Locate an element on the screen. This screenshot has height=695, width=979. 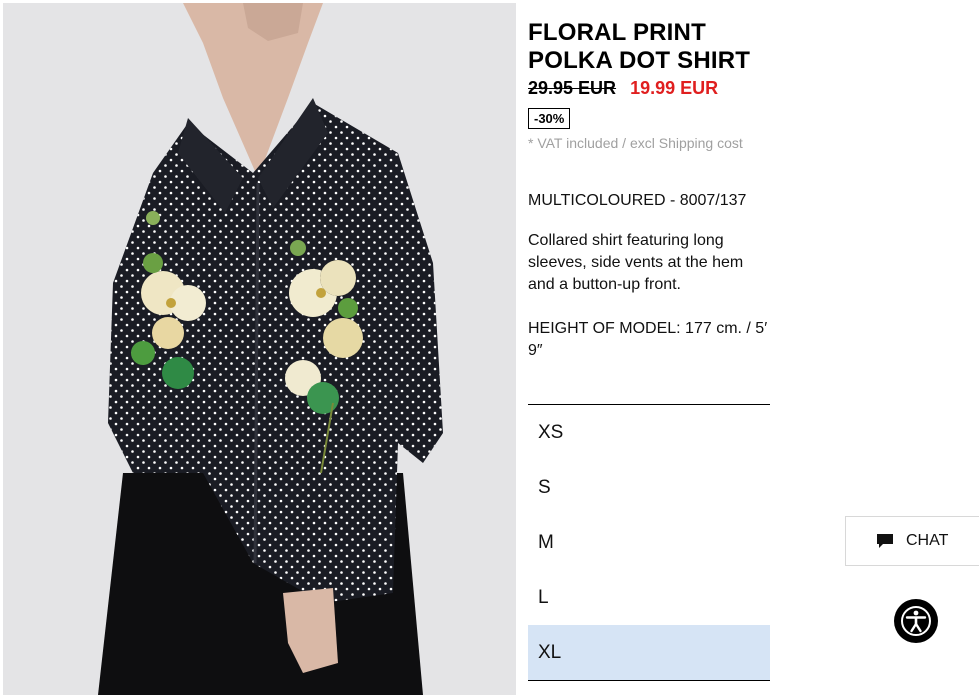
chat-button: CHAT is located at coordinates (912, 541).